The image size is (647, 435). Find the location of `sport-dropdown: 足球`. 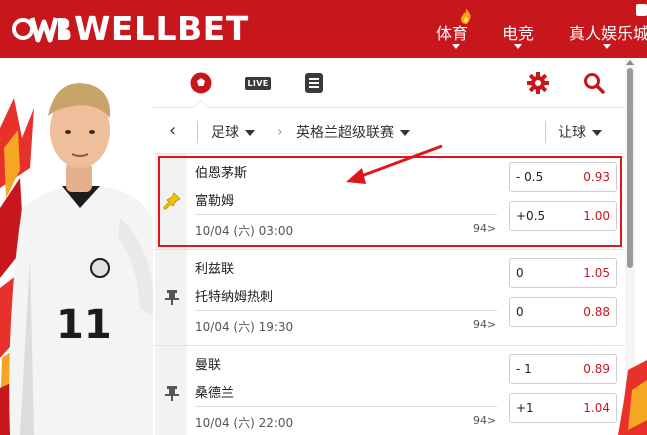

sport-dropdown: 足球 is located at coordinates (233, 132).